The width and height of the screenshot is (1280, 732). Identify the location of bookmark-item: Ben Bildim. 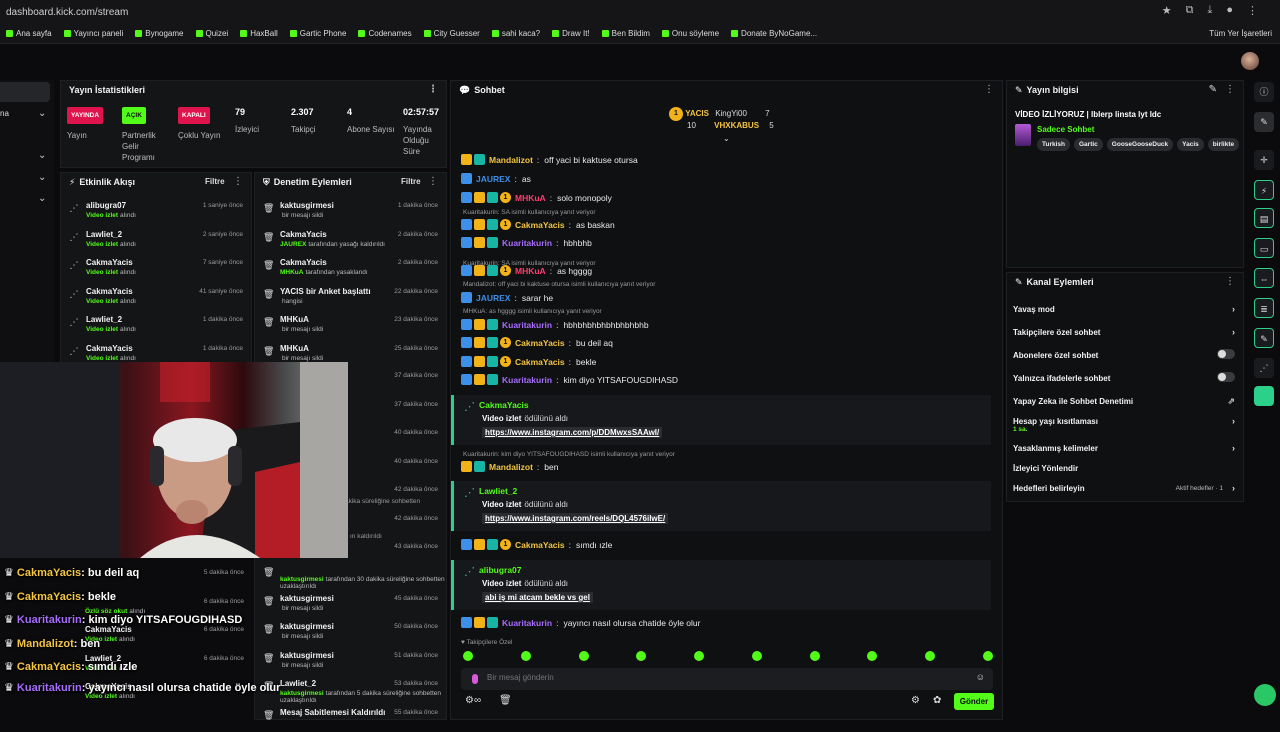
(625, 33).